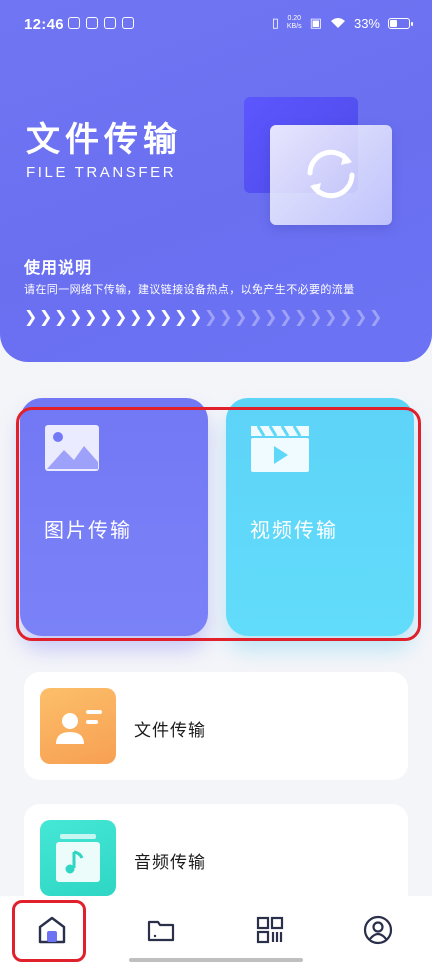 This screenshot has height=964, width=432. Describe the element at coordinates (366, 23) in the screenshot. I see `battery-text: 33%` at that location.